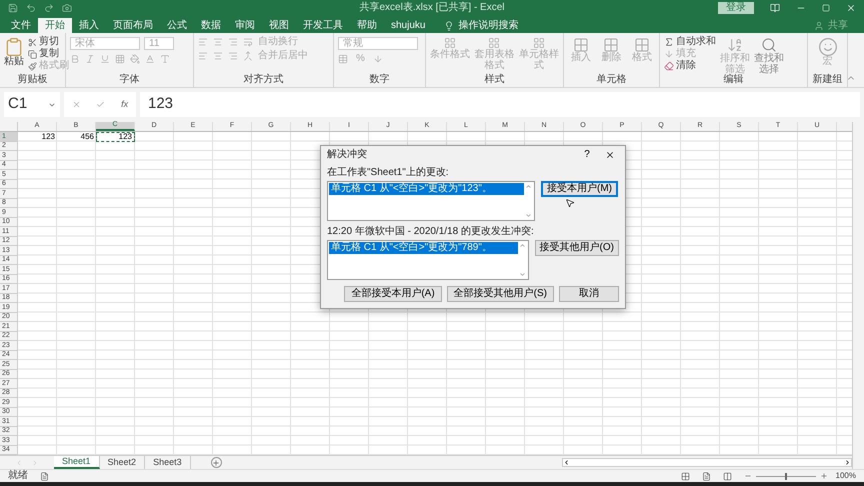 This screenshot has width=864, height=486. Describe the element at coordinates (828, 47) in the screenshot. I see `smiley-icon` at that location.